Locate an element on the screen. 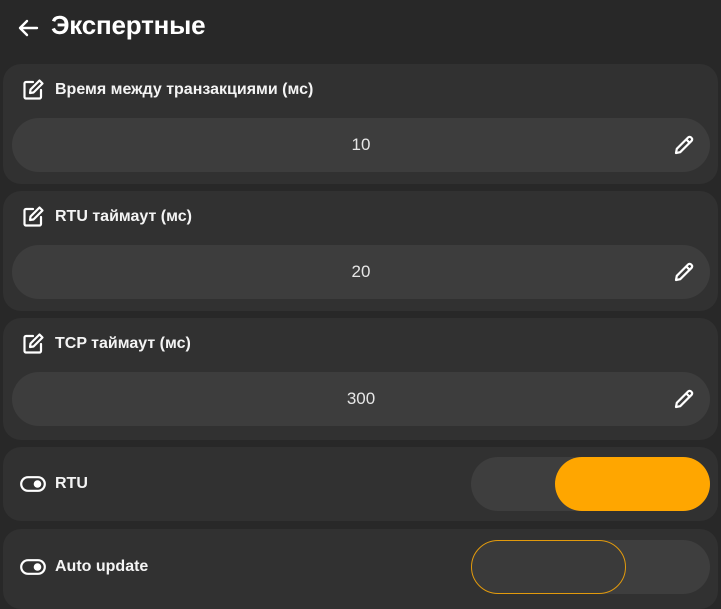 The height and width of the screenshot is (609, 721). setting-label: TCP таймаут (мс) is located at coordinates (123, 343).